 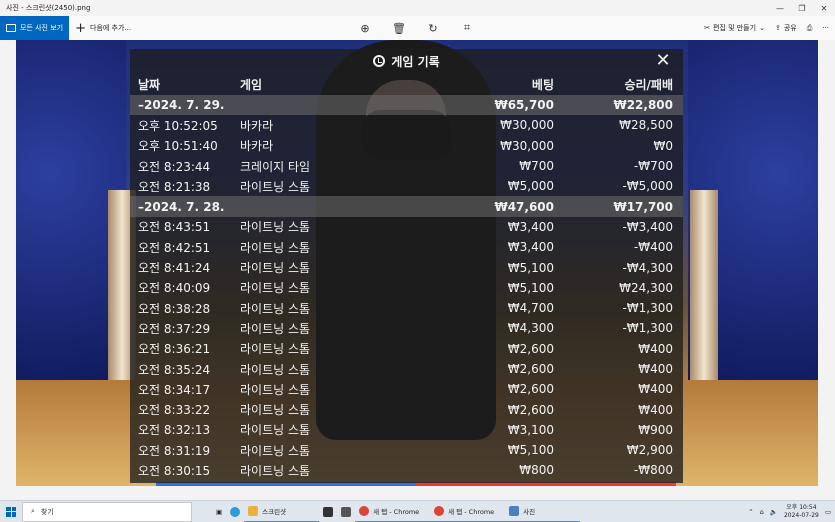 I want to click on close-icon: ✕, so click(x=663, y=61).